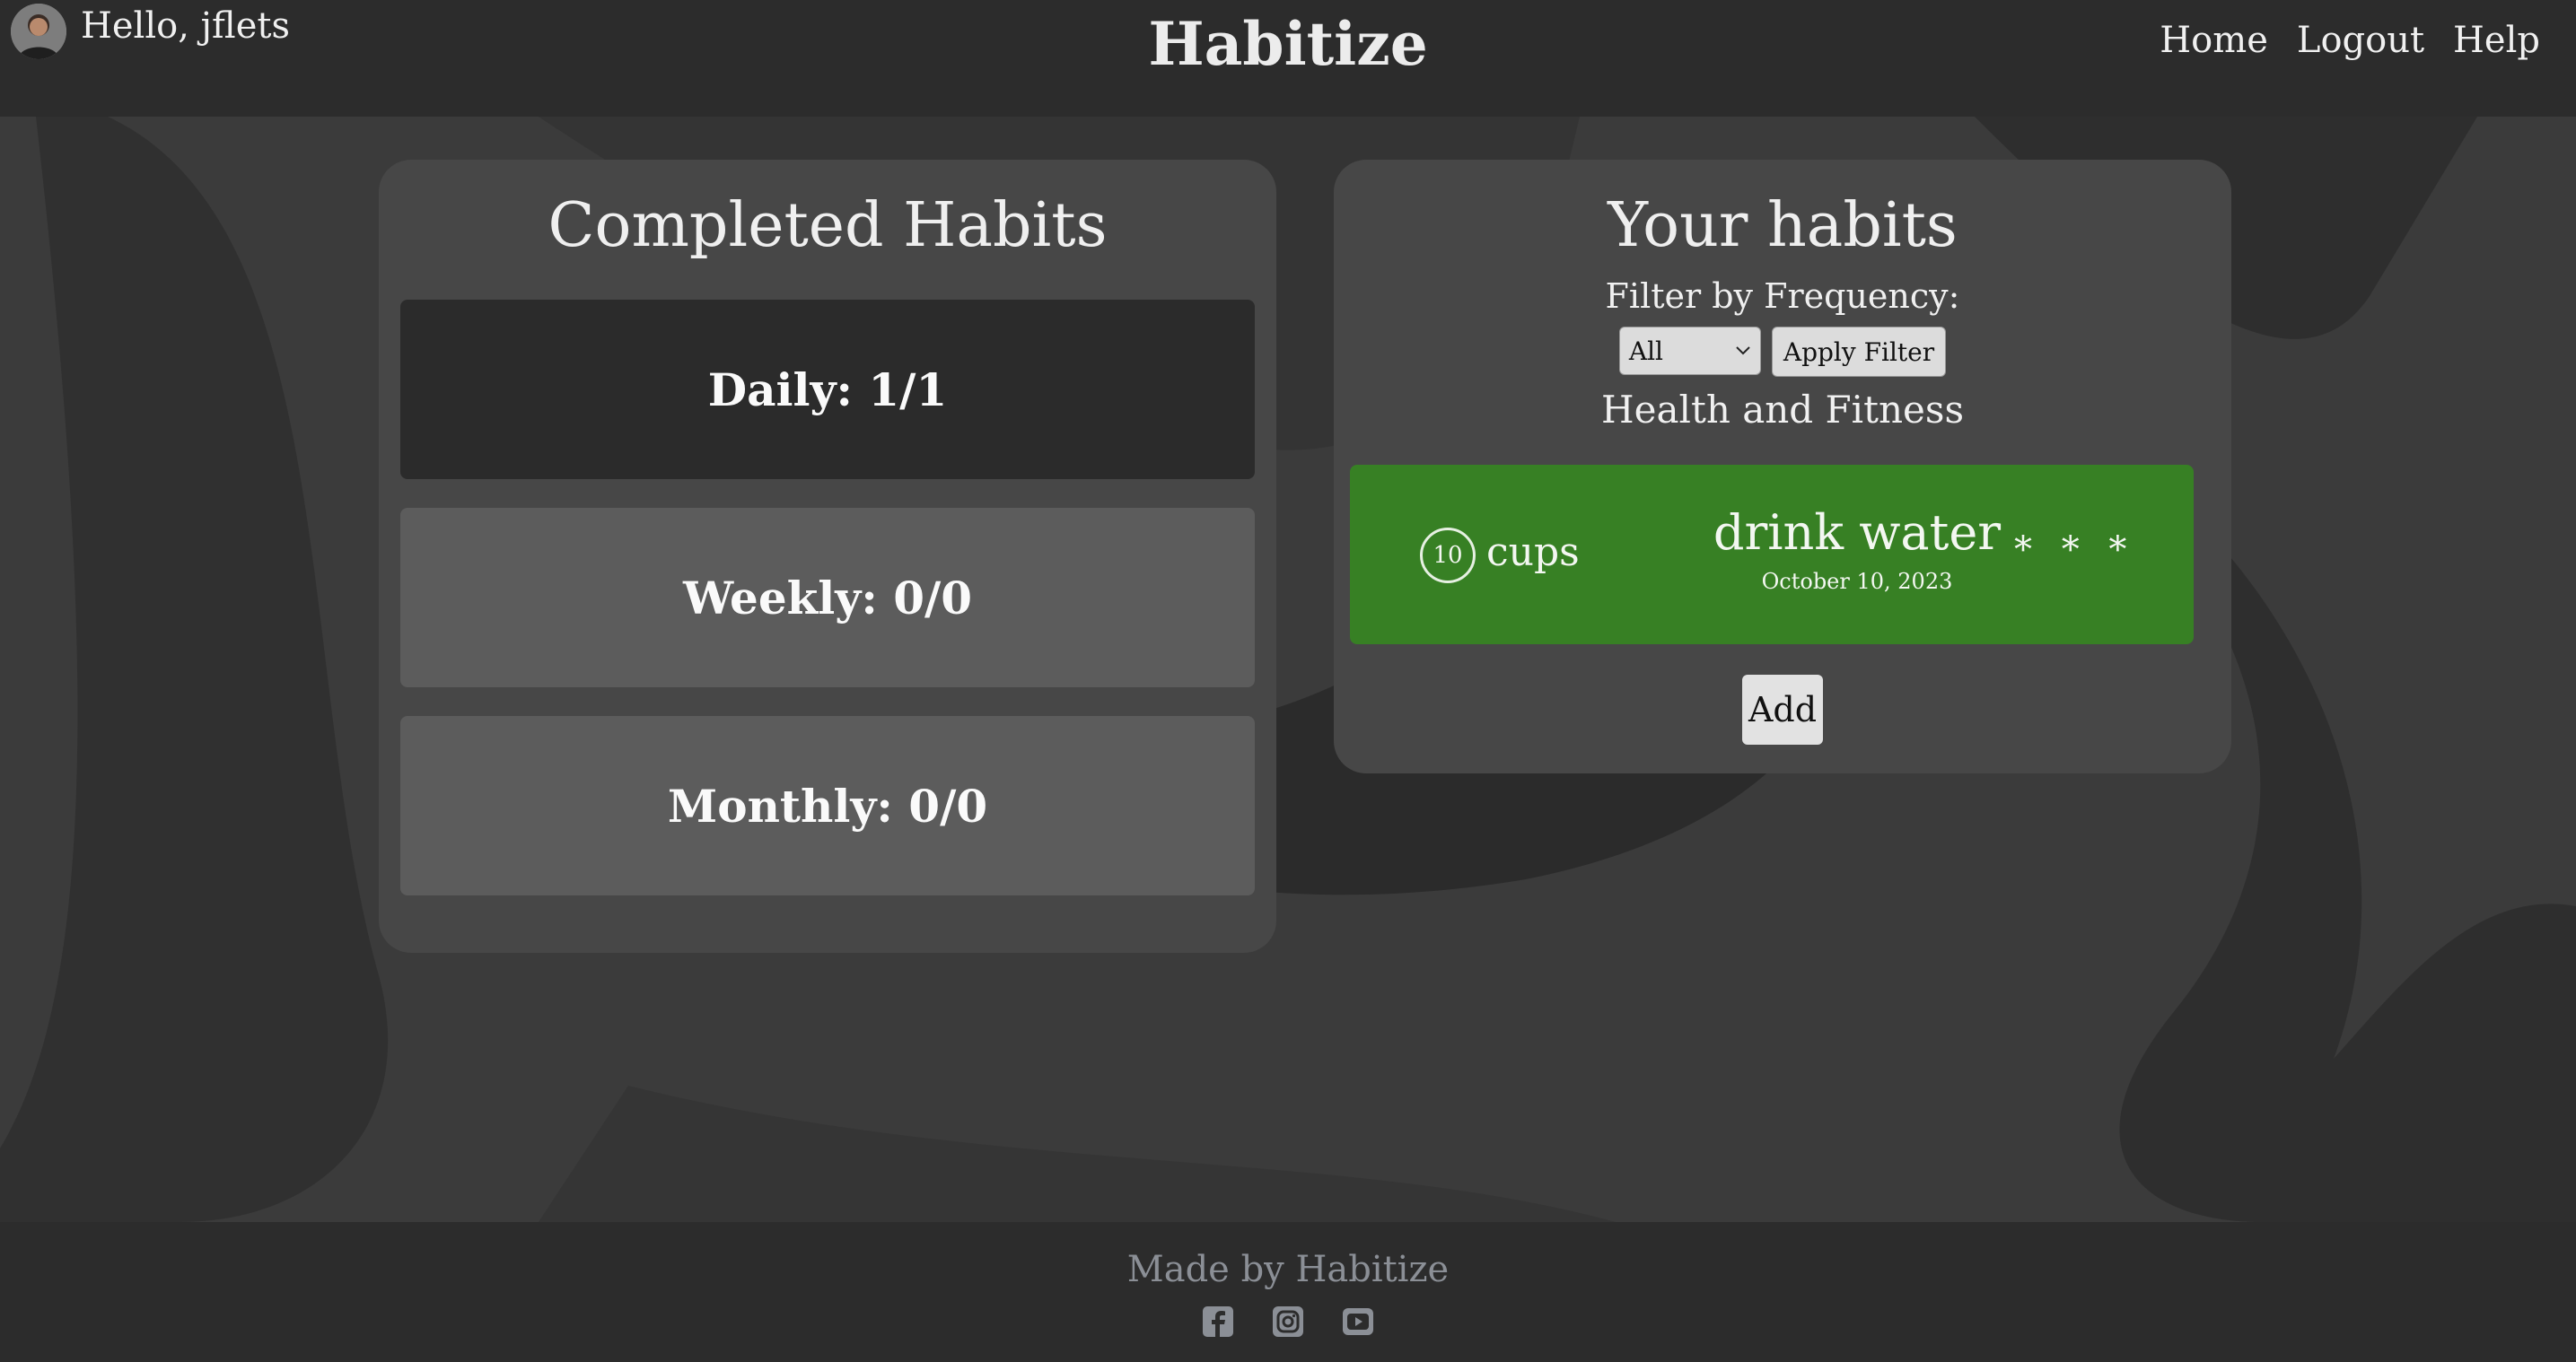  I want to click on filter-row: All Apply Filter, so click(1782, 352).